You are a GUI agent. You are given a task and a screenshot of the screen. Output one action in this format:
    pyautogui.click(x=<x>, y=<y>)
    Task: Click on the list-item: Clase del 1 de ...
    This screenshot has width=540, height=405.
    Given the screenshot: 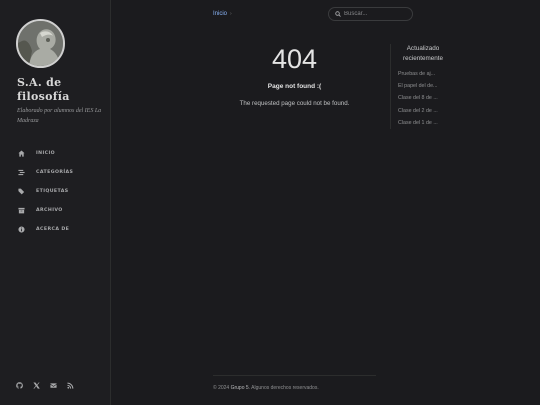 What is the action you would take?
    pyautogui.click(x=423, y=123)
    